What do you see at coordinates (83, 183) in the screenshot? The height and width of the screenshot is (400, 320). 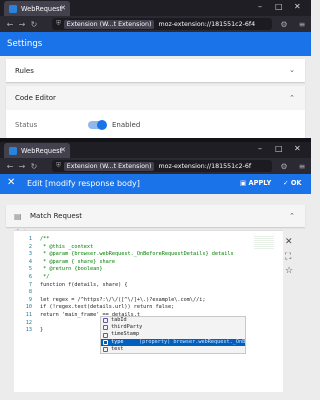 I see `edit-title: Edit [modify response body]` at bounding box center [83, 183].